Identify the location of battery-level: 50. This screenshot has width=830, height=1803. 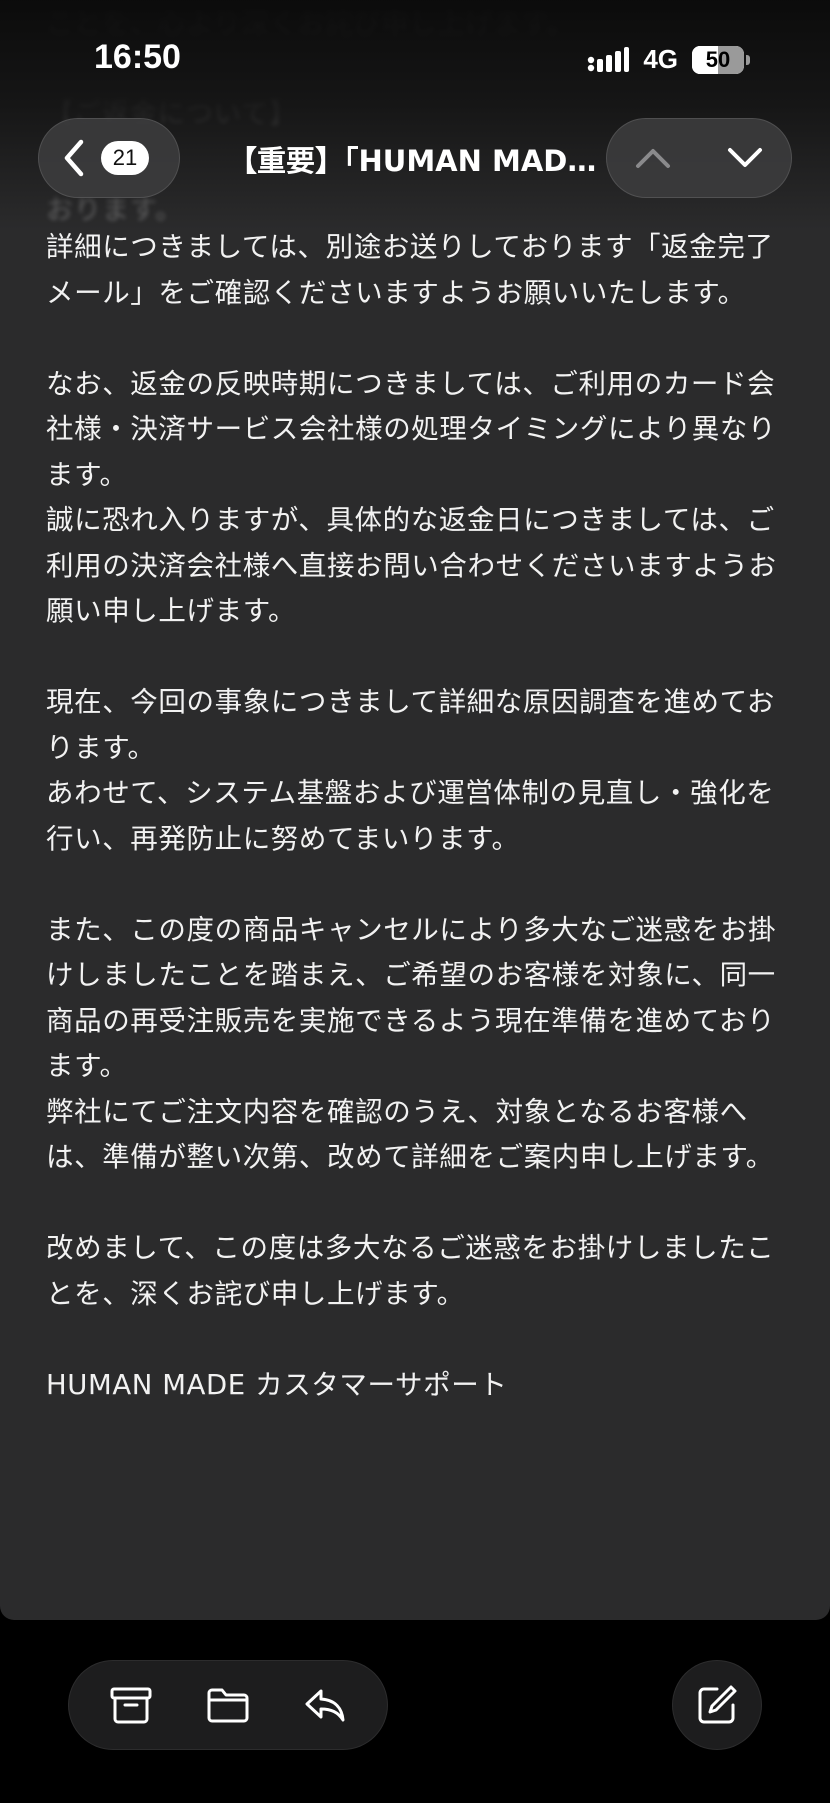
(718, 59).